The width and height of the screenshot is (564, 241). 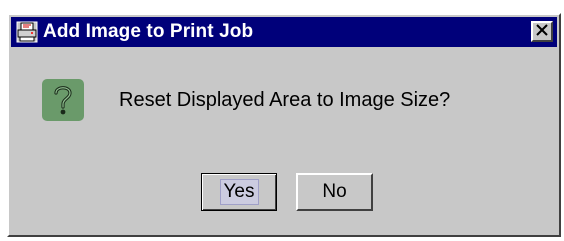 I want to click on dialog-title: Add Image to Print Job, so click(x=148, y=31).